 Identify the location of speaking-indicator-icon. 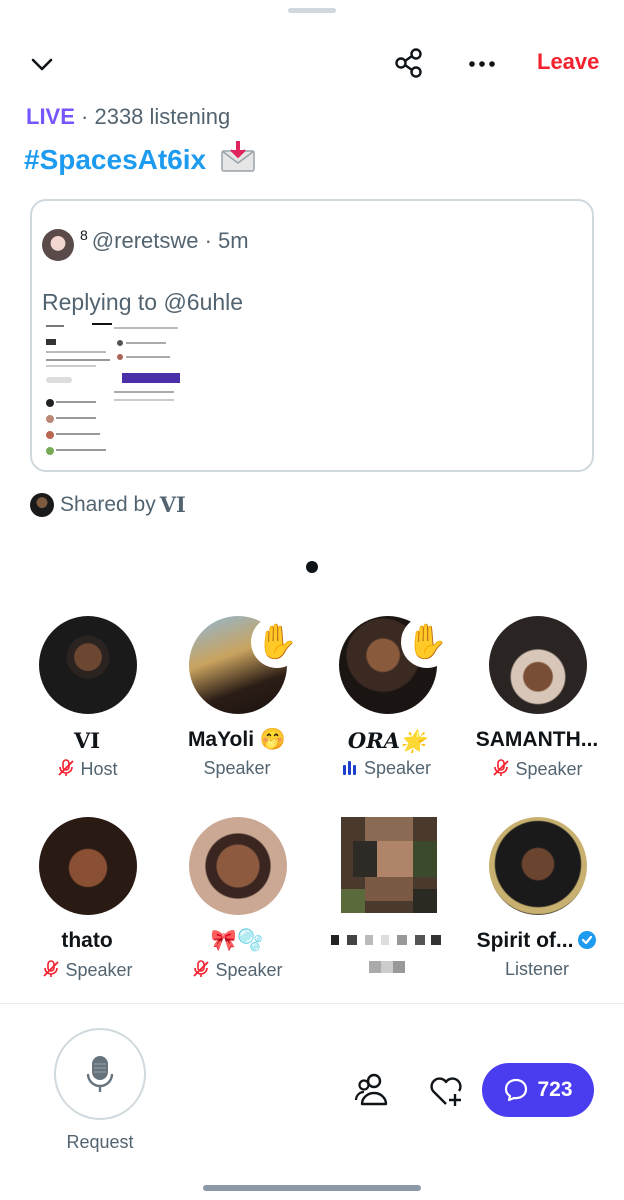
(350, 769).